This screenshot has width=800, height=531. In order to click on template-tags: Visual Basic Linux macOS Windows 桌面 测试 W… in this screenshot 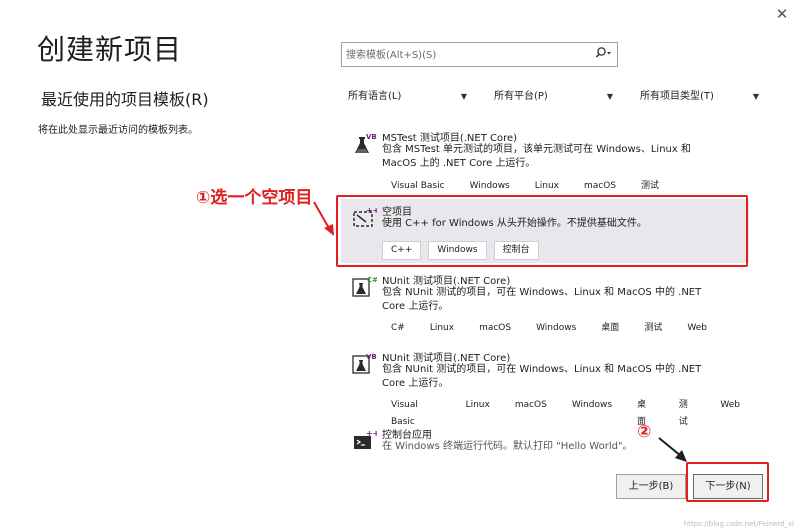, I will do `click(565, 411)`.